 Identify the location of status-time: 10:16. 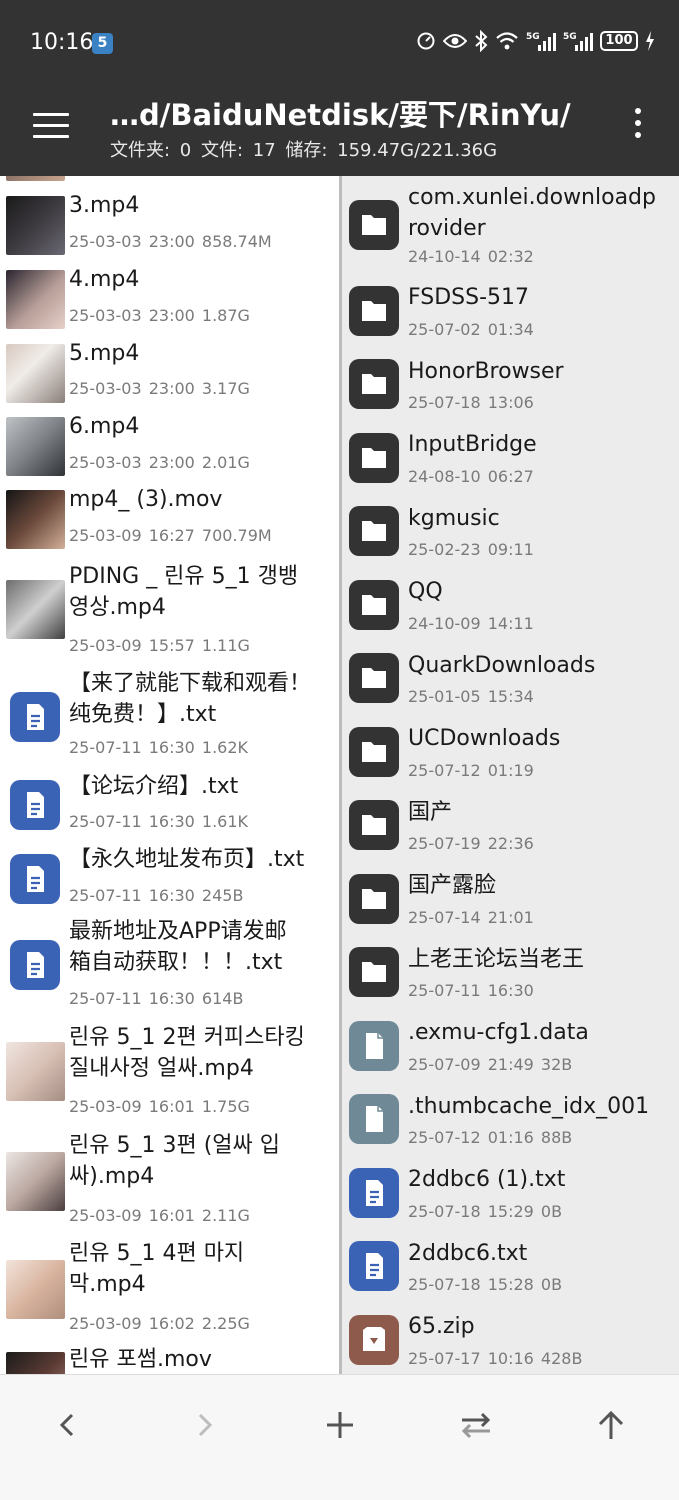
(62, 42).